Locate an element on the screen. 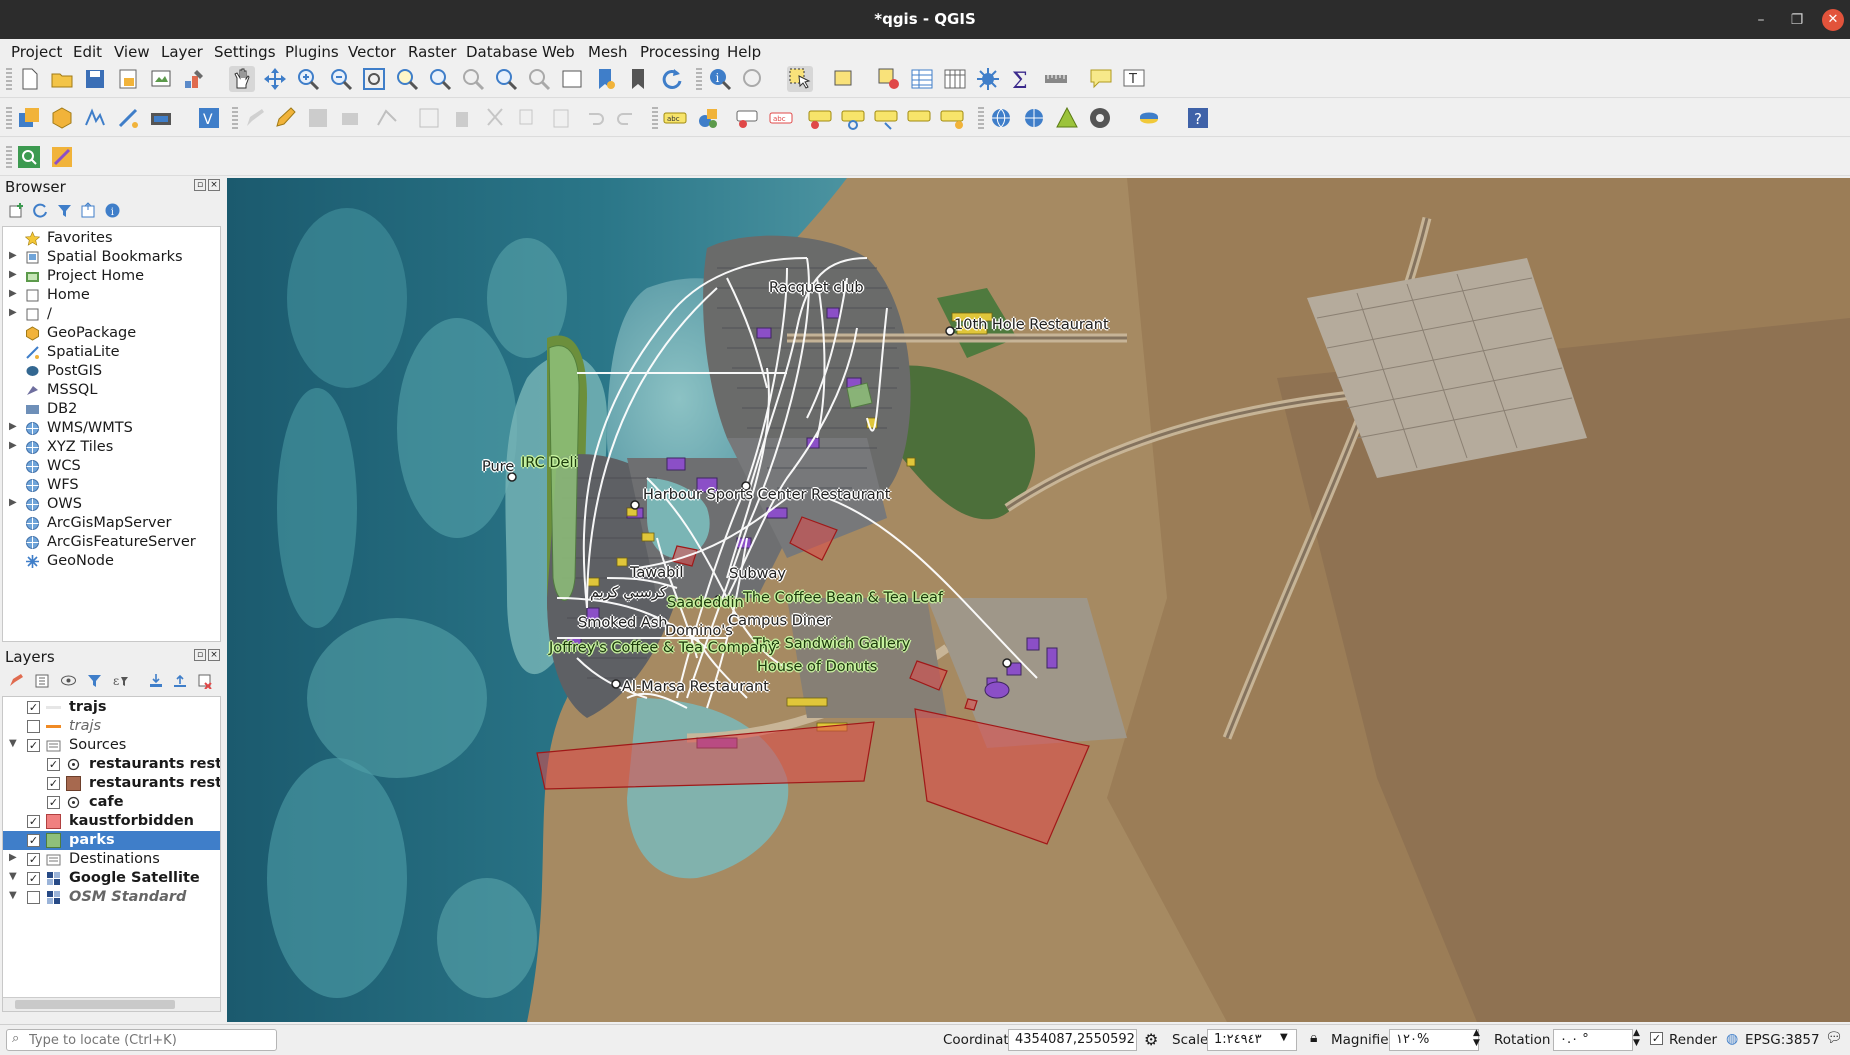 The image size is (1850, 1055). add-group-icon is located at coordinates (42, 680).